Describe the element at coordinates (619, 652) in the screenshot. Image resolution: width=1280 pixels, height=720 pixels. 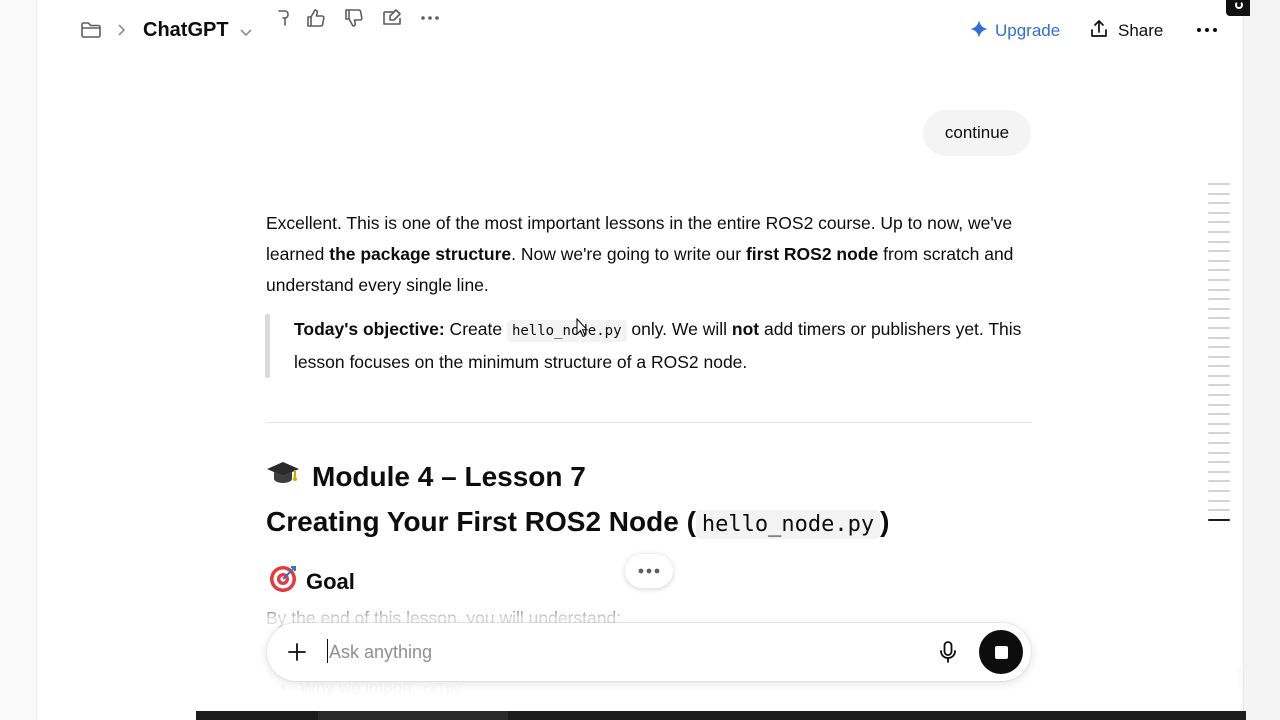
I see `prompt-input` at that location.